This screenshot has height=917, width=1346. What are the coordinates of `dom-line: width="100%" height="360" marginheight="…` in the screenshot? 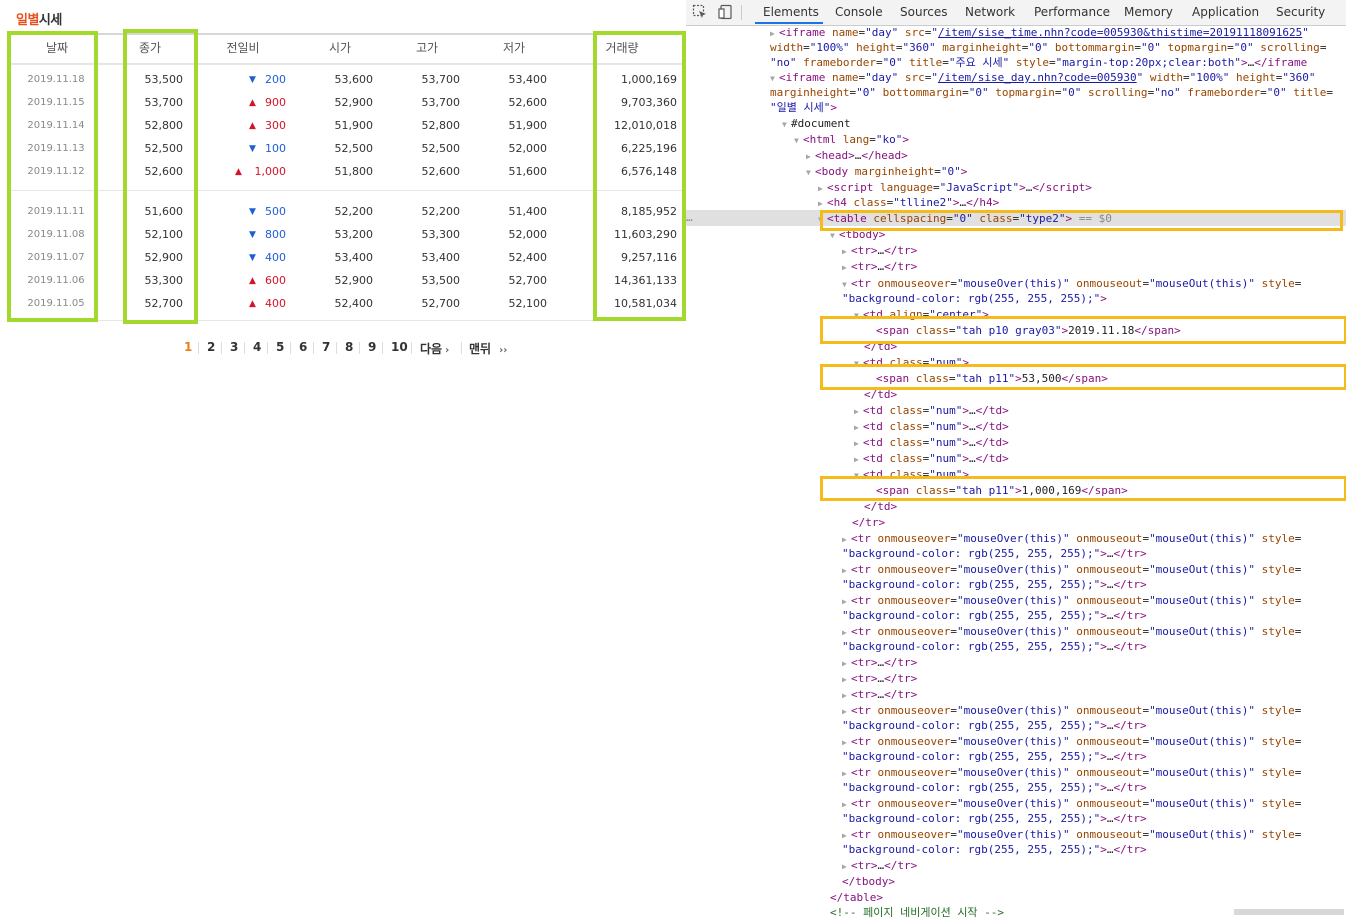 It's located at (1048, 47).